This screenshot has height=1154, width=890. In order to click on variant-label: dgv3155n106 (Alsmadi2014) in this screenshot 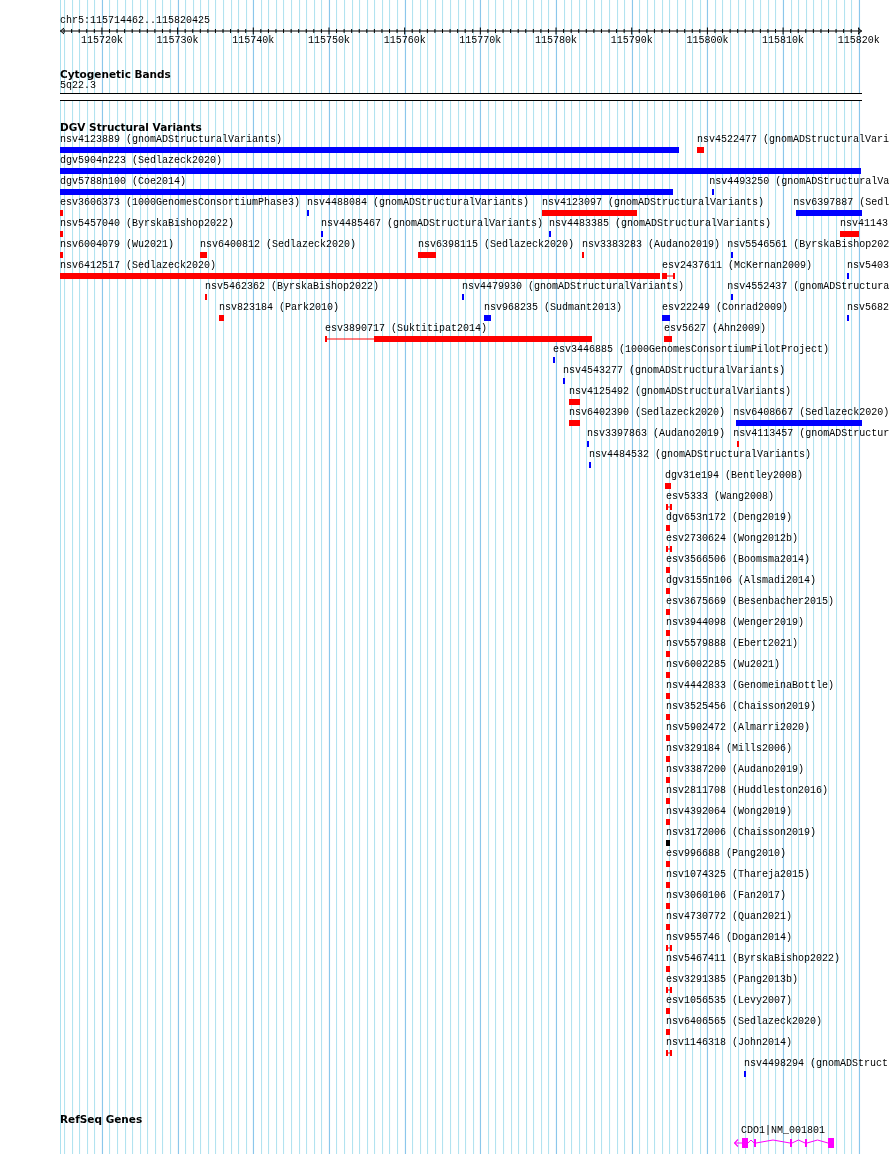, I will do `click(741, 581)`.